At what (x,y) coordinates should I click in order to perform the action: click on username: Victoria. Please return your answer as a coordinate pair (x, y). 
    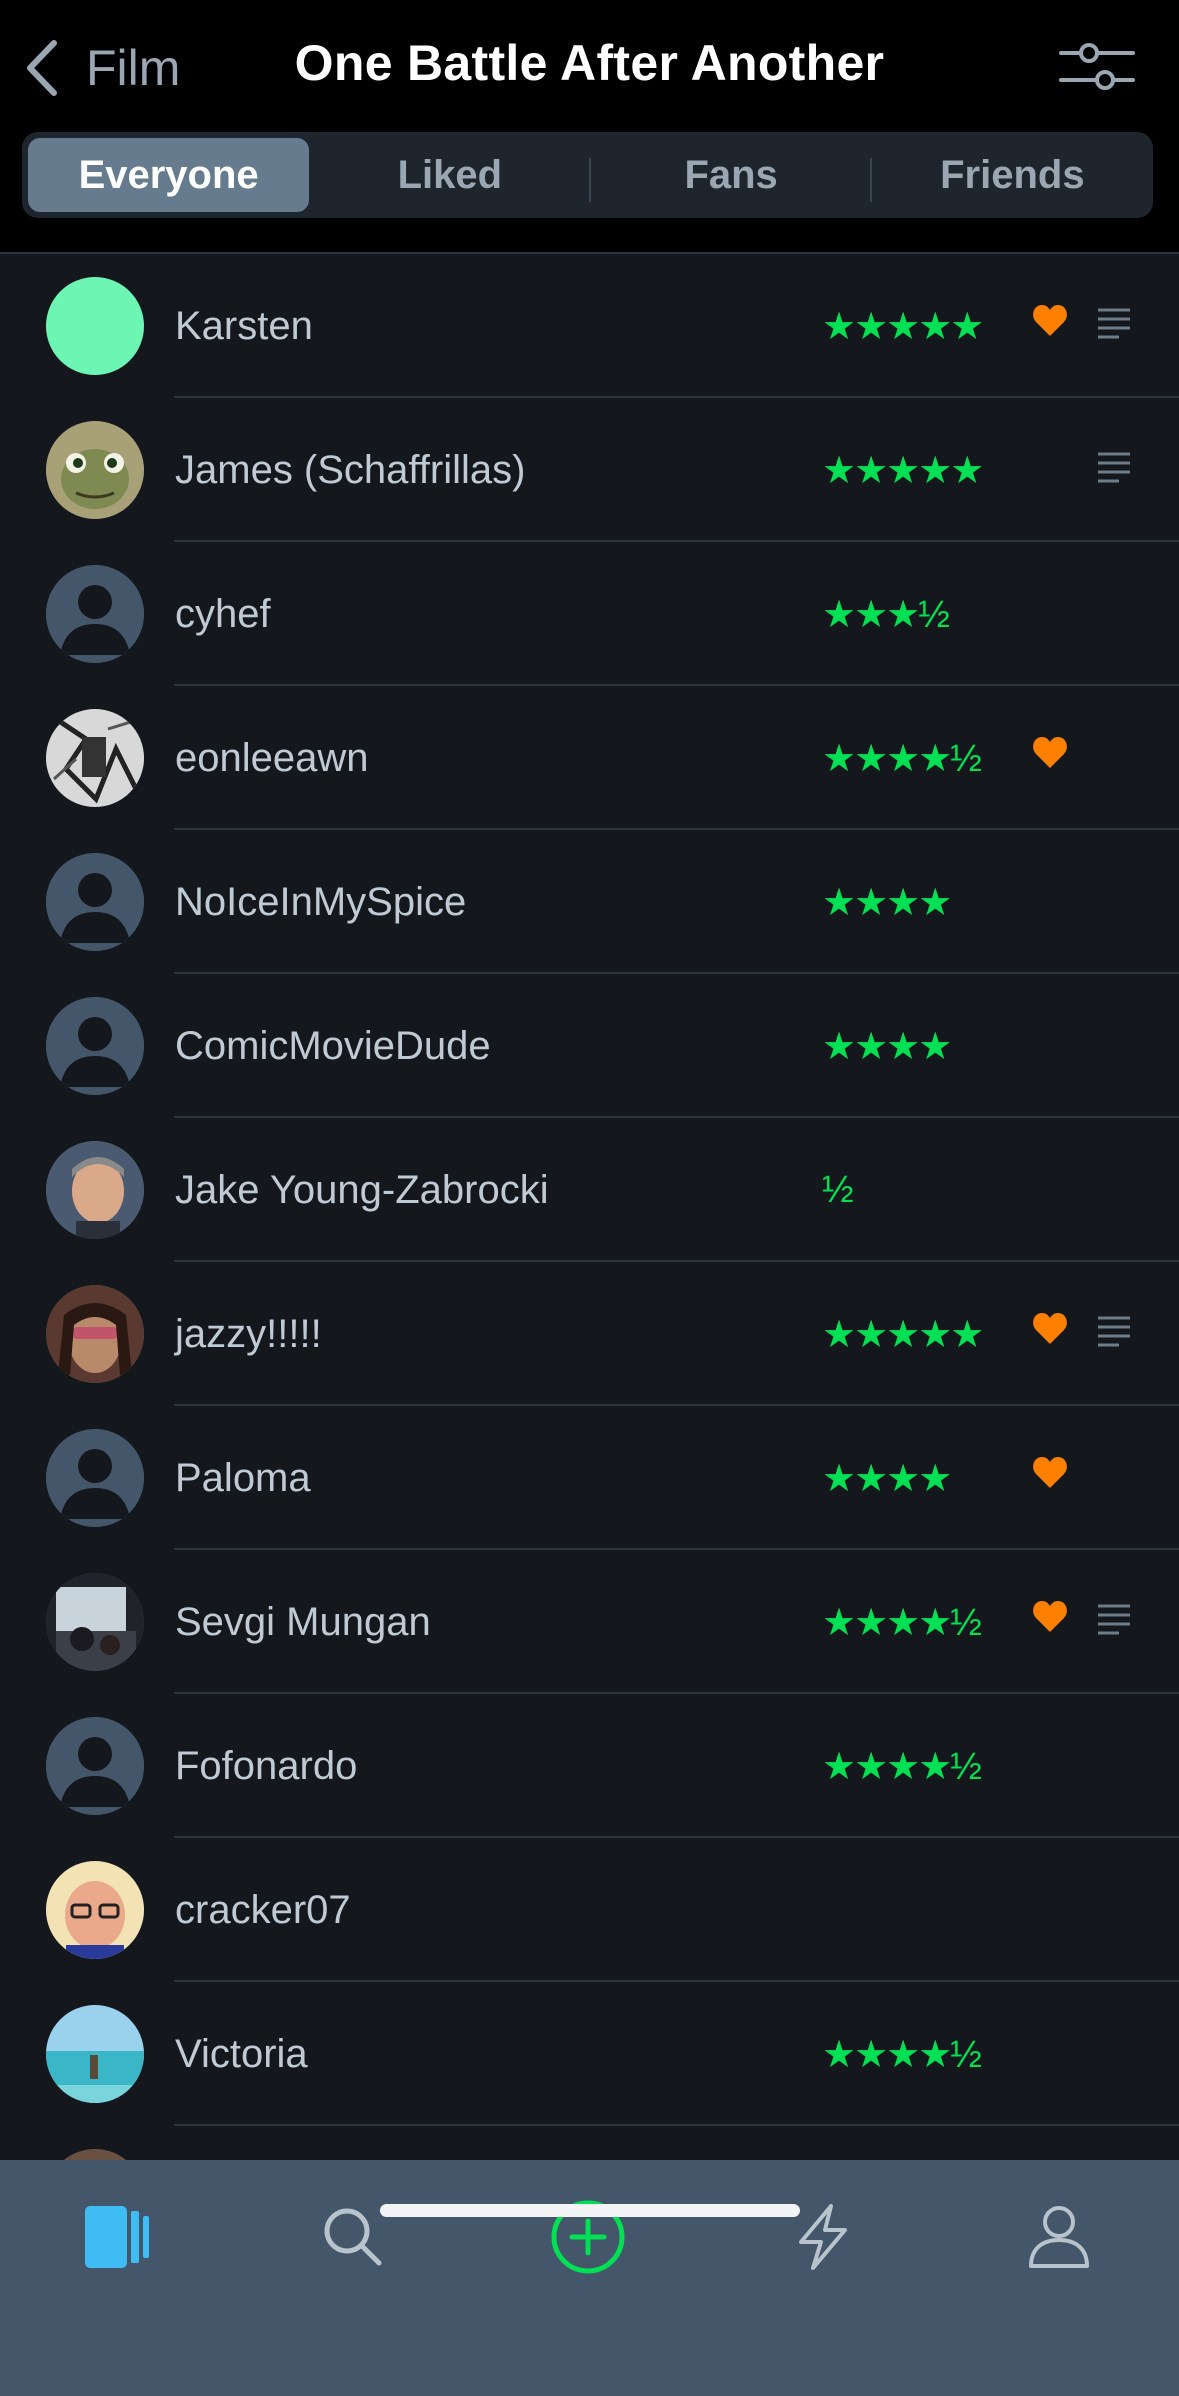
    Looking at the image, I should click on (241, 2054).